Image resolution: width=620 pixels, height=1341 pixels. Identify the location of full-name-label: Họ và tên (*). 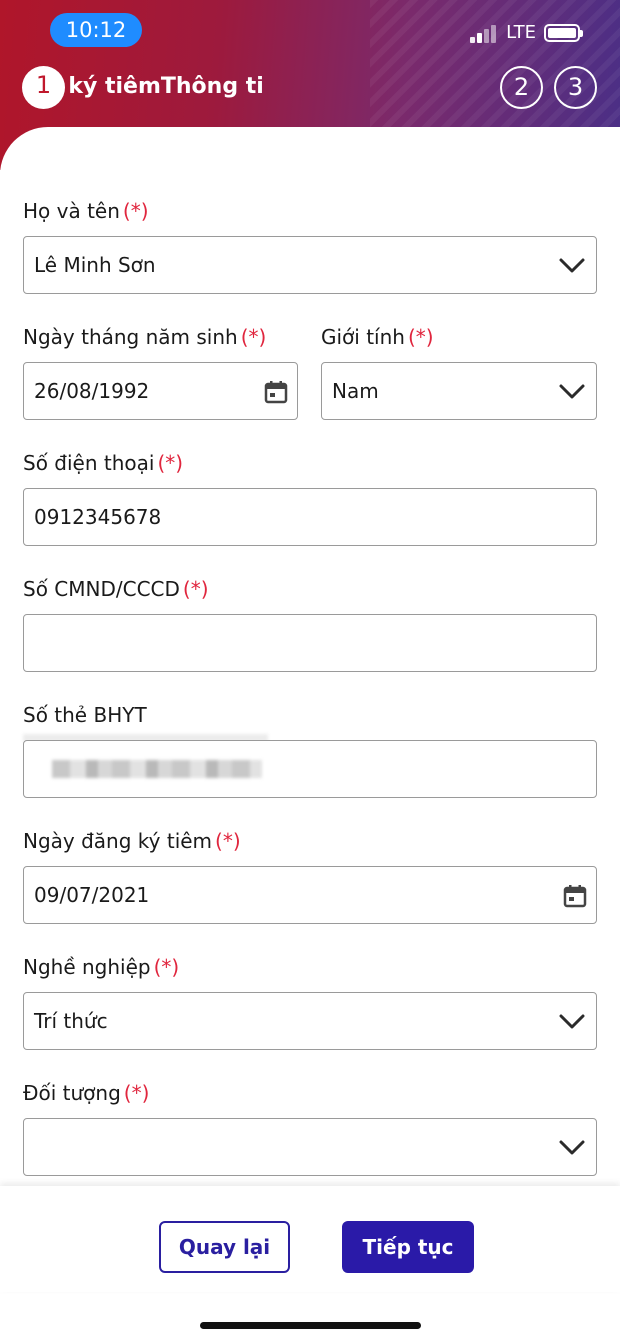
(86, 211).